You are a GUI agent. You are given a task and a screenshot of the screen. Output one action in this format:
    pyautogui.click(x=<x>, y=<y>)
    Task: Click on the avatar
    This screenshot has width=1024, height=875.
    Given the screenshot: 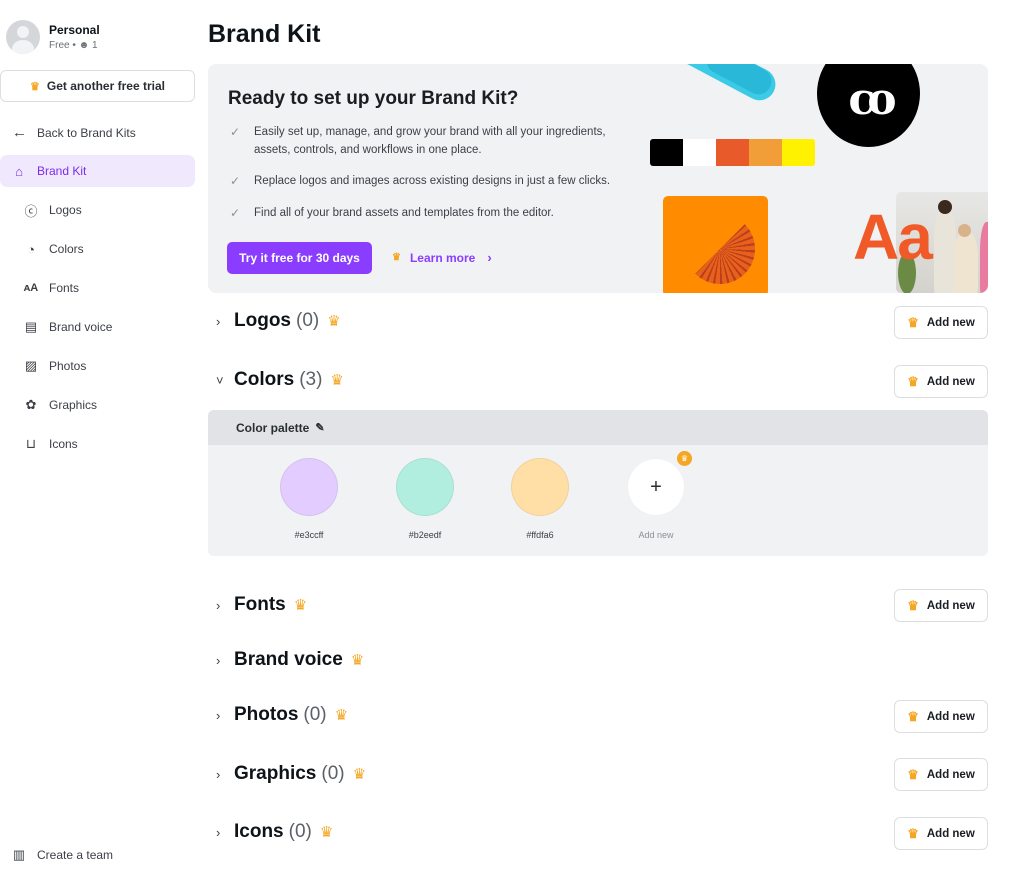 What is the action you would take?
    pyautogui.click(x=23, y=37)
    